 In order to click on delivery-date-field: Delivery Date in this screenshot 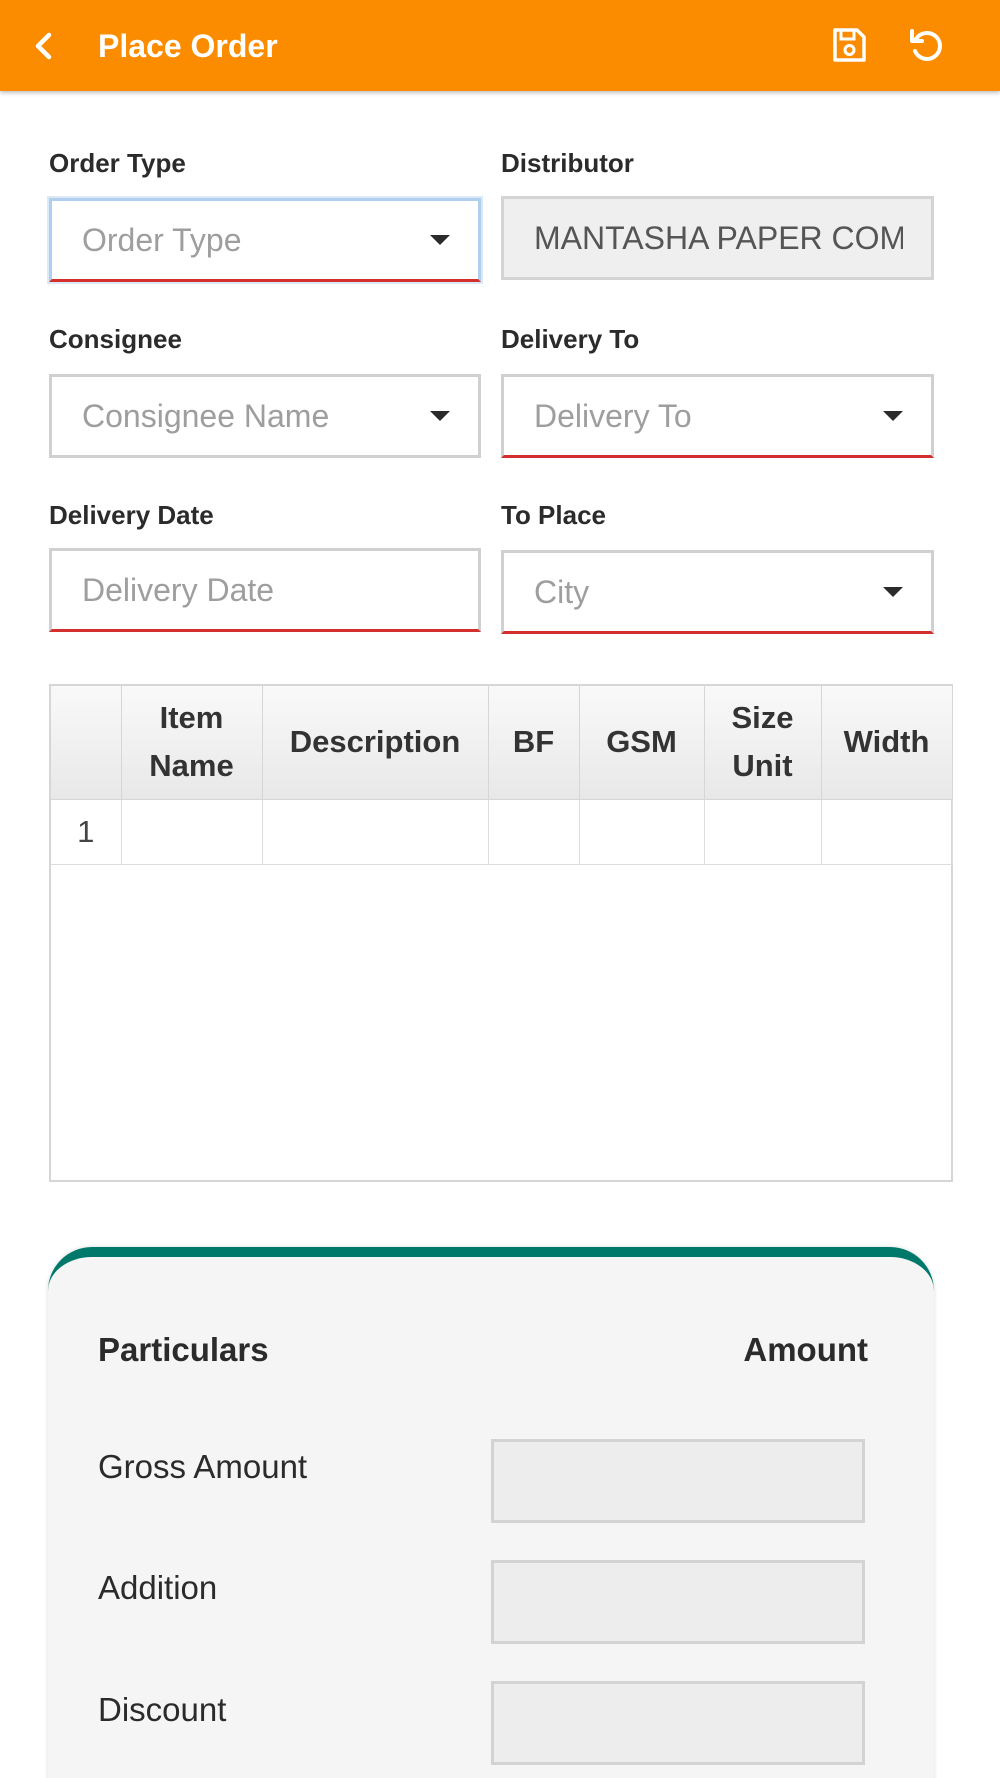, I will do `click(265, 590)`.